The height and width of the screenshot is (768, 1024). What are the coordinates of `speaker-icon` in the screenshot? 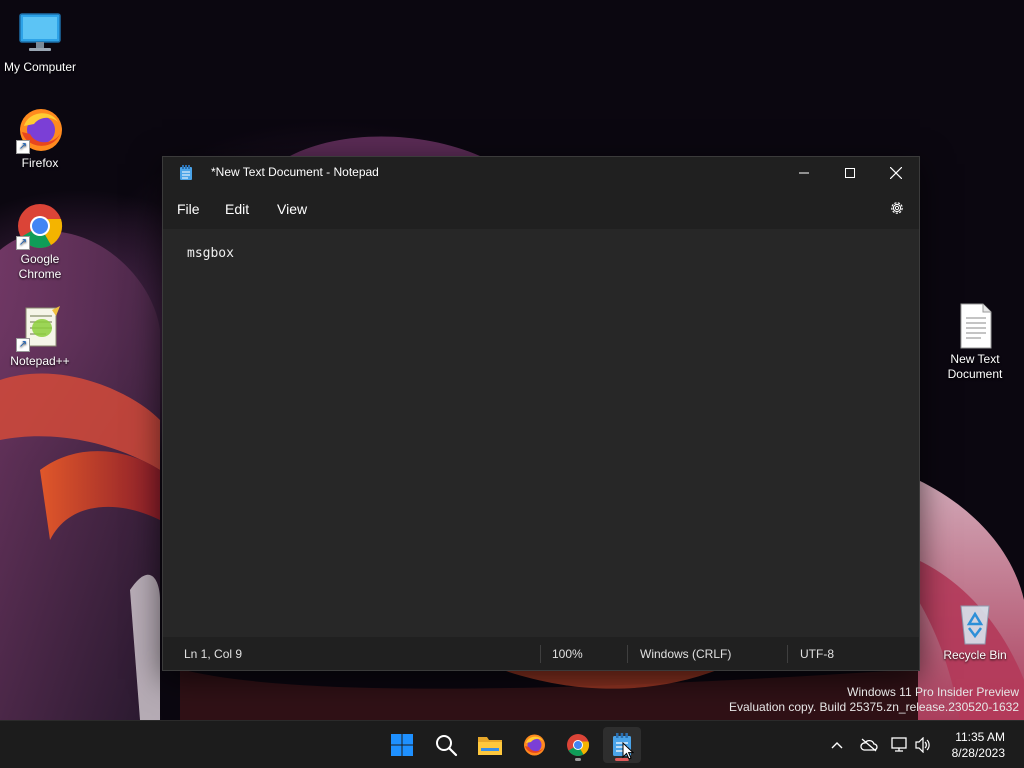 It's located at (922, 745).